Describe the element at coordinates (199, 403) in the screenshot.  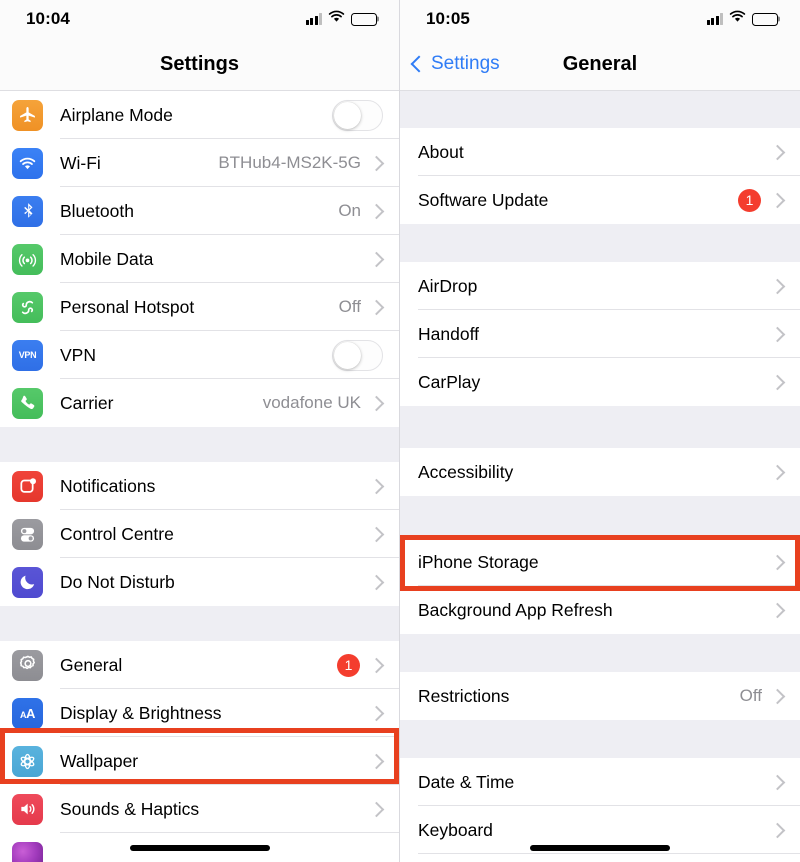
I see `settings-row: Carrier vodafone UK` at that location.